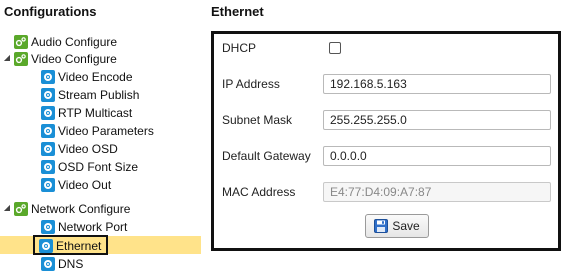  I want to click on selection-highlight-box, so click(70, 245).